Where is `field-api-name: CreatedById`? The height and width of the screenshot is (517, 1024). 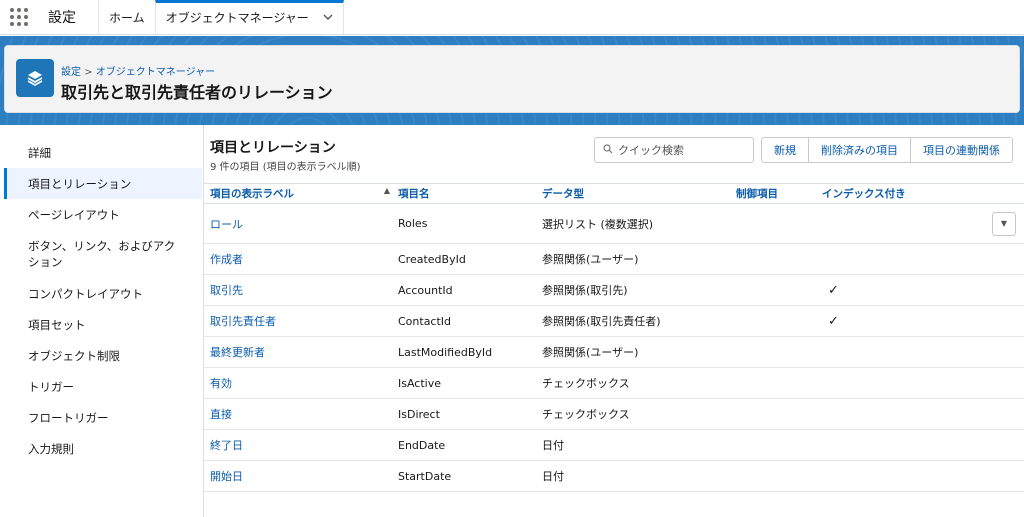
field-api-name: CreatedById is located at coordinates (470, 259).